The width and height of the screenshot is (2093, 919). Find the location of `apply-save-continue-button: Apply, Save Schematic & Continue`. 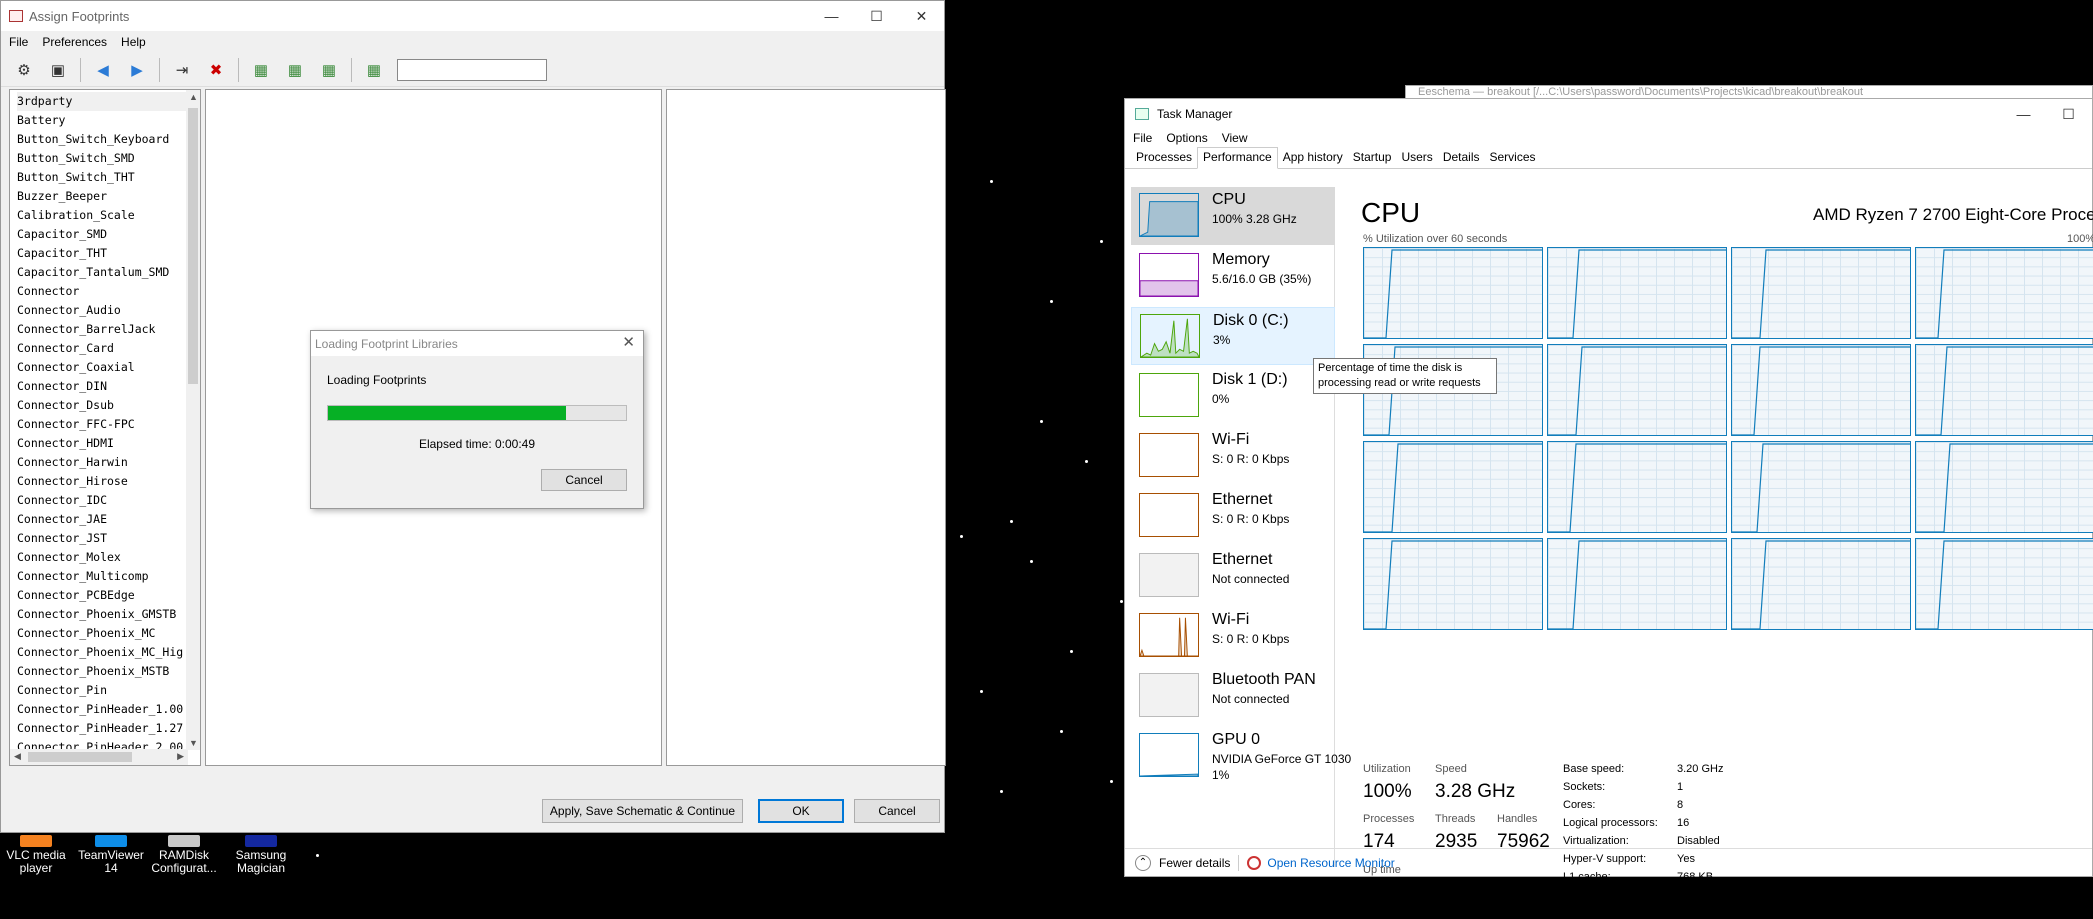

apply-save-continue-button: Apply, Save Schematic & Continue is located at coordinates (642, 811).